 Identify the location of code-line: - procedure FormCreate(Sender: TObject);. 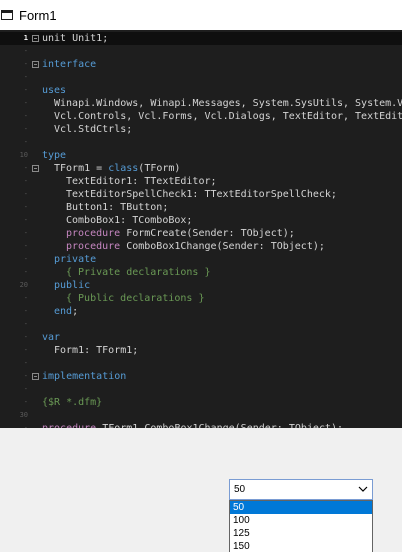
(201, 233).